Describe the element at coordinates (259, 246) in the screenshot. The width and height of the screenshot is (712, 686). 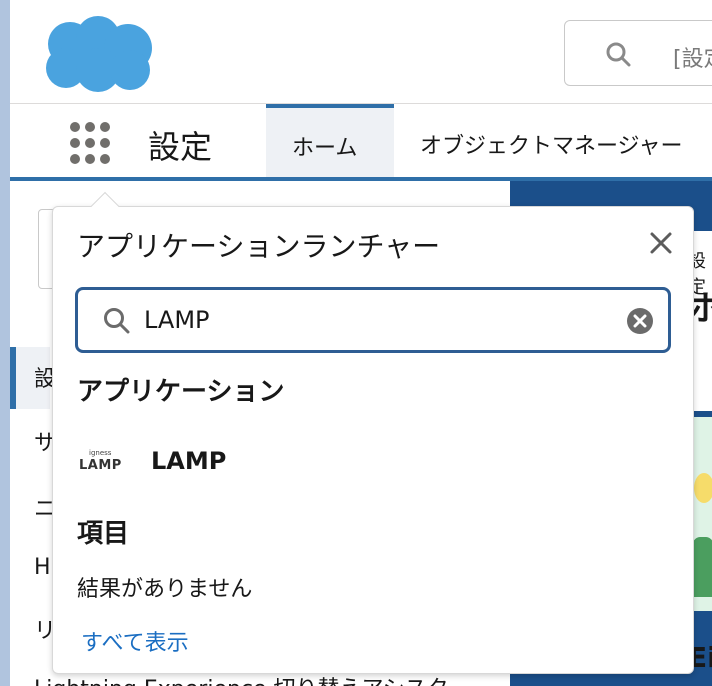
I see `popover-title: アプリケーションランチャー` at that location.